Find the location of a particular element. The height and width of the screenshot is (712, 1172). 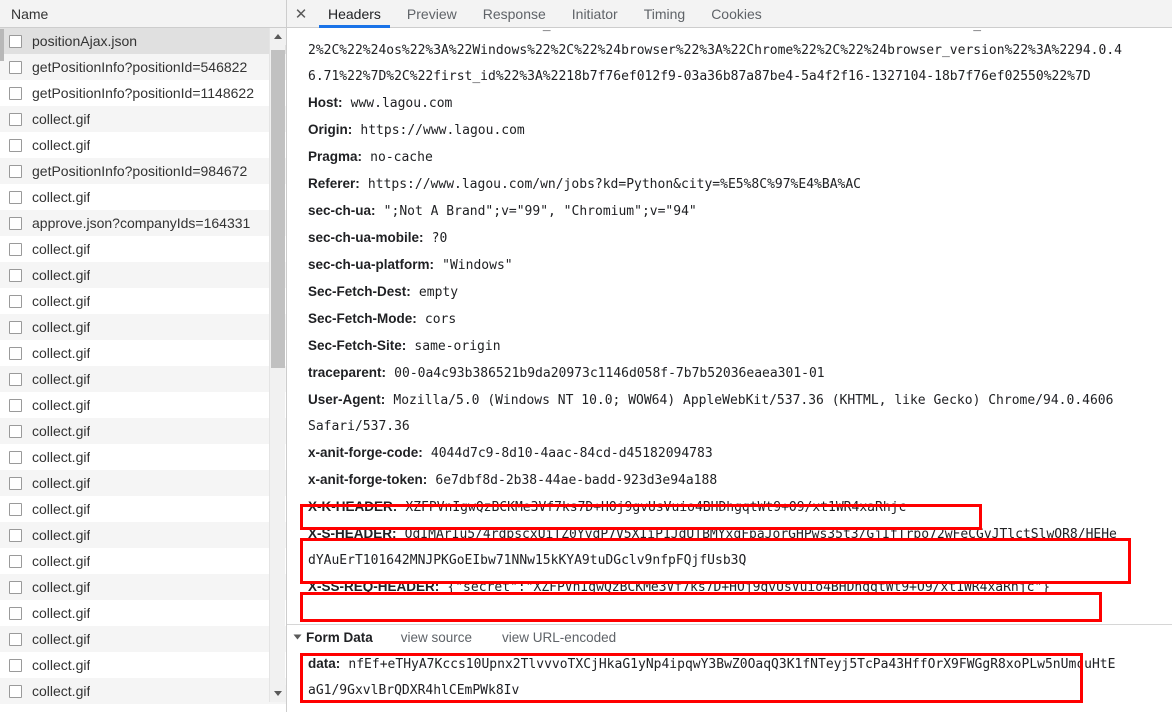

request-list-row: getPositionInfo?positionId=1148622 is located at coordinates (143, 93).